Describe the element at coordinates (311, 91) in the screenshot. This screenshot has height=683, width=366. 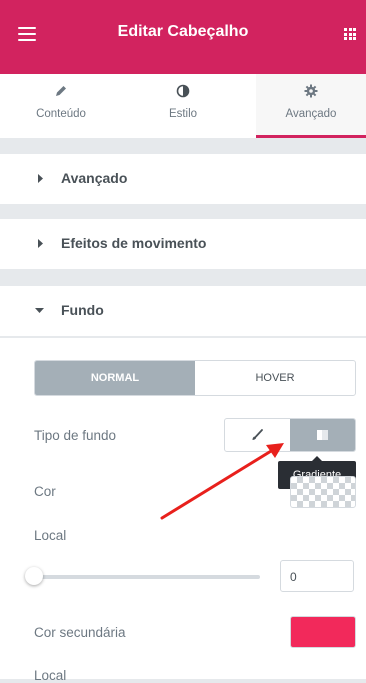
I see `gear-icon` at that location.